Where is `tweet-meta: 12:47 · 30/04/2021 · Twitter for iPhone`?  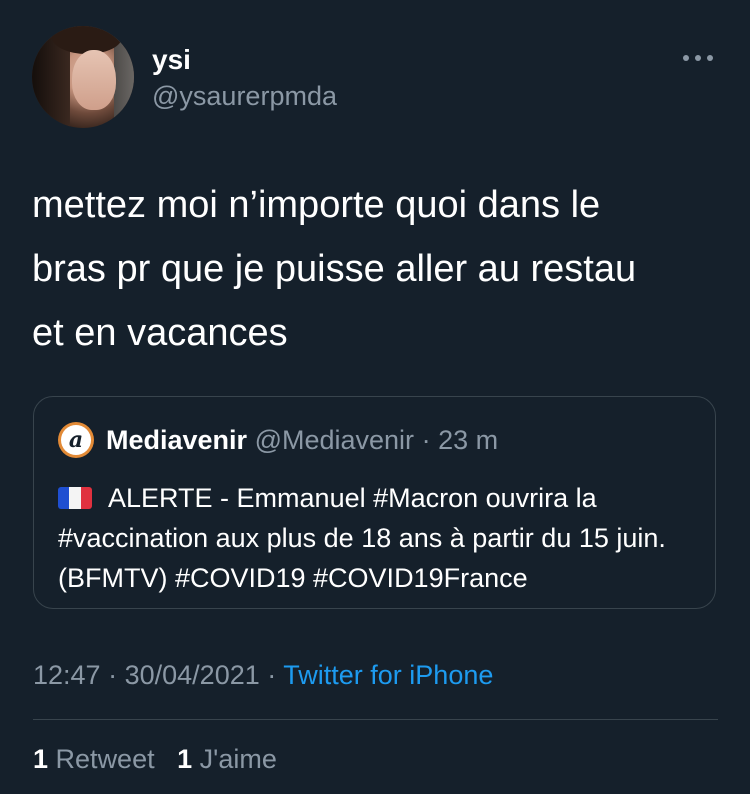
tweet-meta: 12:47 · 30/04/2021 · Twitter for iPhone is located at coordinates (263, 675).